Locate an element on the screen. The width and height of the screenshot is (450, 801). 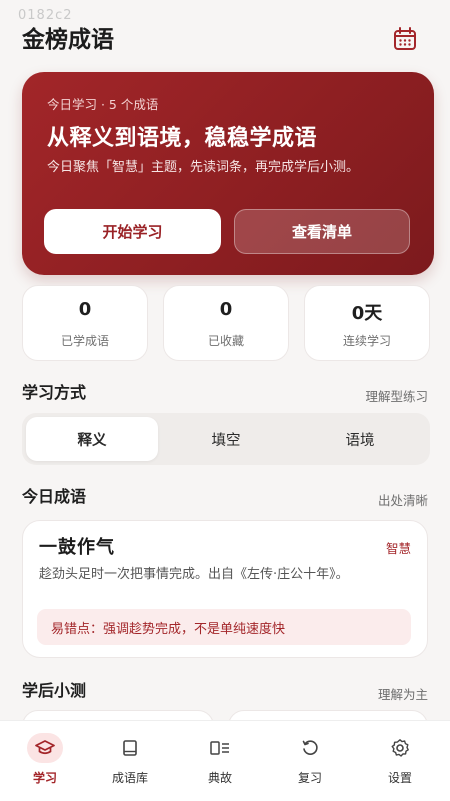
tab-review: 复习 is located at coordinates (310, 761).